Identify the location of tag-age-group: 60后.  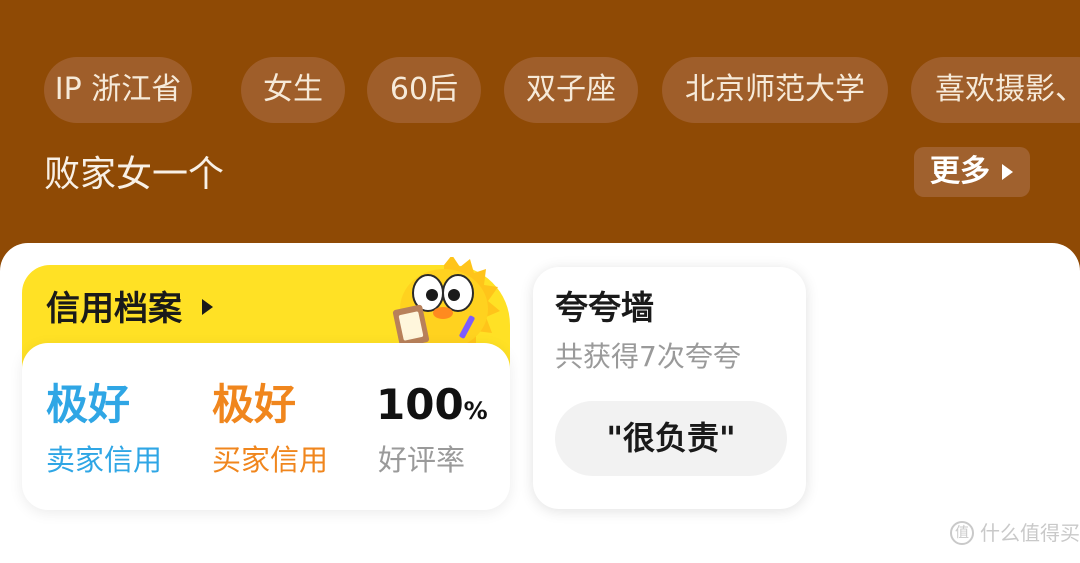
(424, 90).